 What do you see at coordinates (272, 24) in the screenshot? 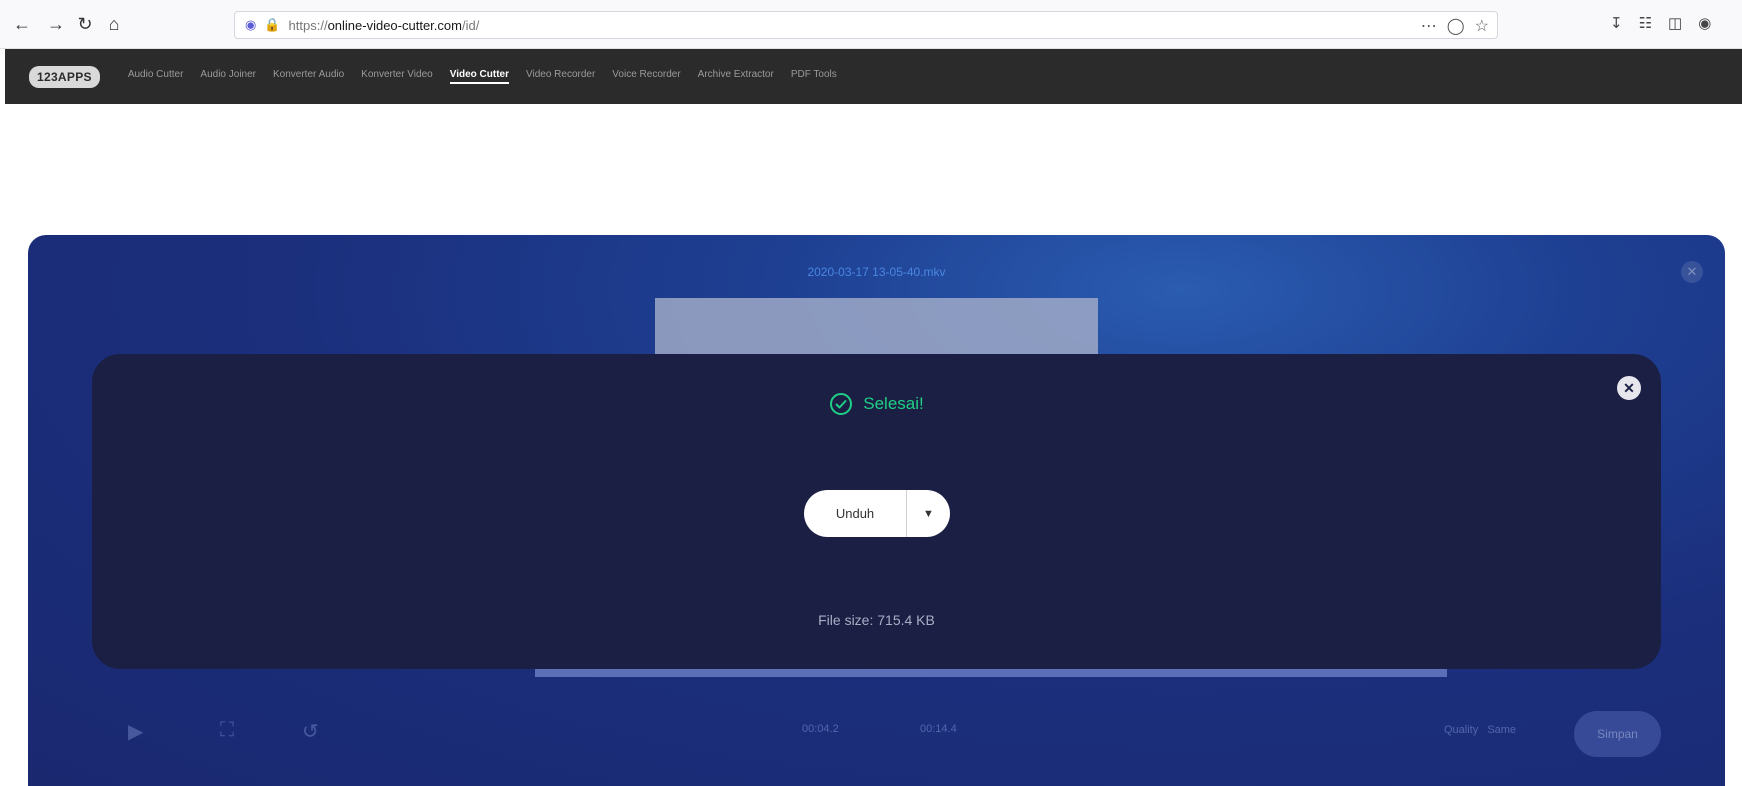
I see `lock-icon: 🔒` at bounding box center [272, 24].